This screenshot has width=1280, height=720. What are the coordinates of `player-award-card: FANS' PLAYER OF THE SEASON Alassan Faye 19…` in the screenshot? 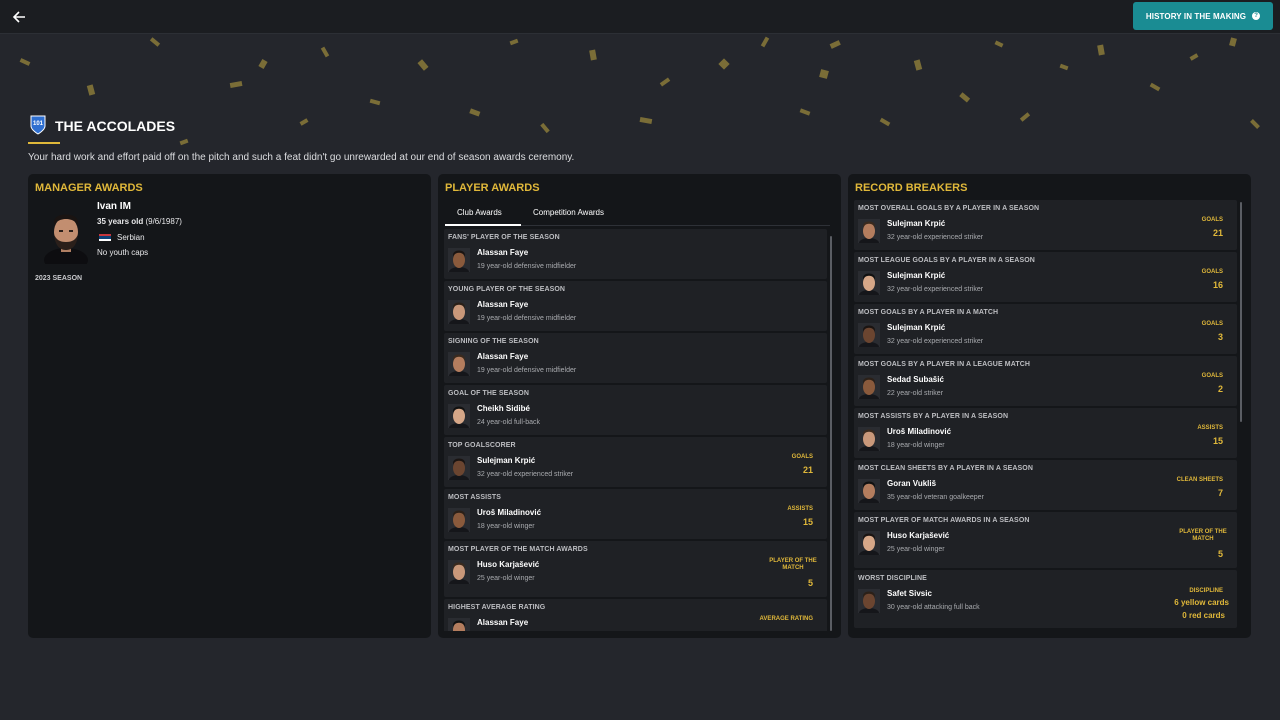 It's located at (635, 254).